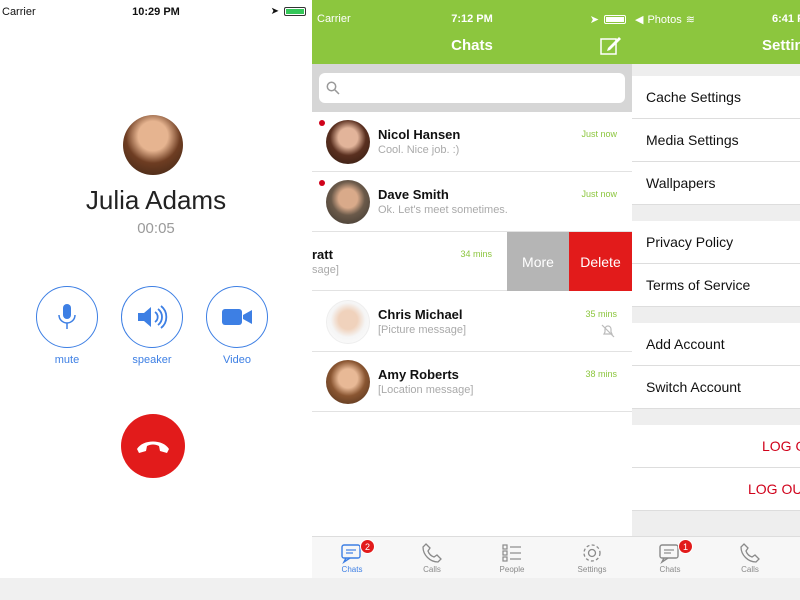 The image size is (800, 600). What do you see at coordinates (592, 569) in the screenshot?
I see `tab-label: Settings` at bounding box center [592, 569].